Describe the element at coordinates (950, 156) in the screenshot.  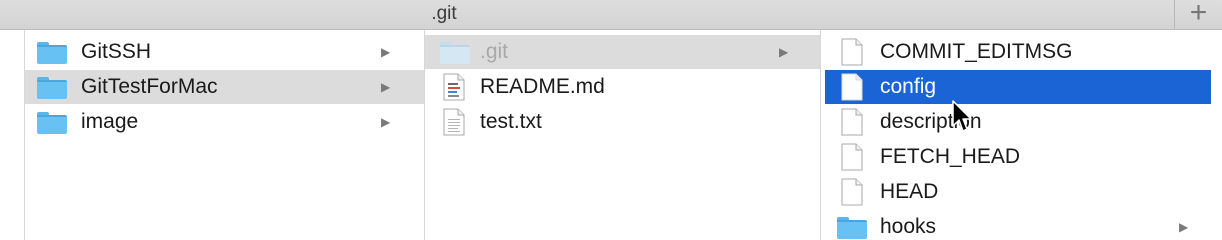
I see `item-label: FETCH_HEAD` at that location.